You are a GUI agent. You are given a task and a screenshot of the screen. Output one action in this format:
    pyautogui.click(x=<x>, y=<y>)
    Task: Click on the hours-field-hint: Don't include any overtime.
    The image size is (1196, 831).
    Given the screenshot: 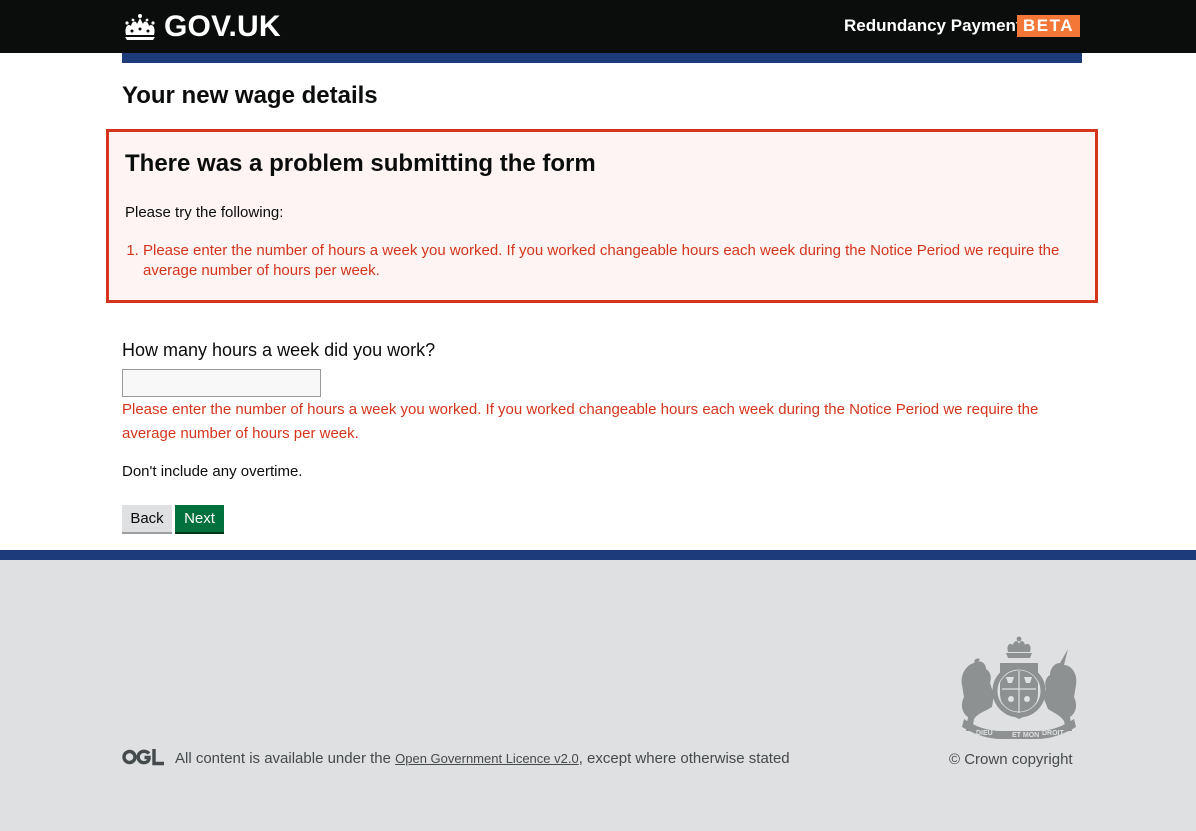 What is the action you would take?
    pyautogui.click(x=212, y=471)
    